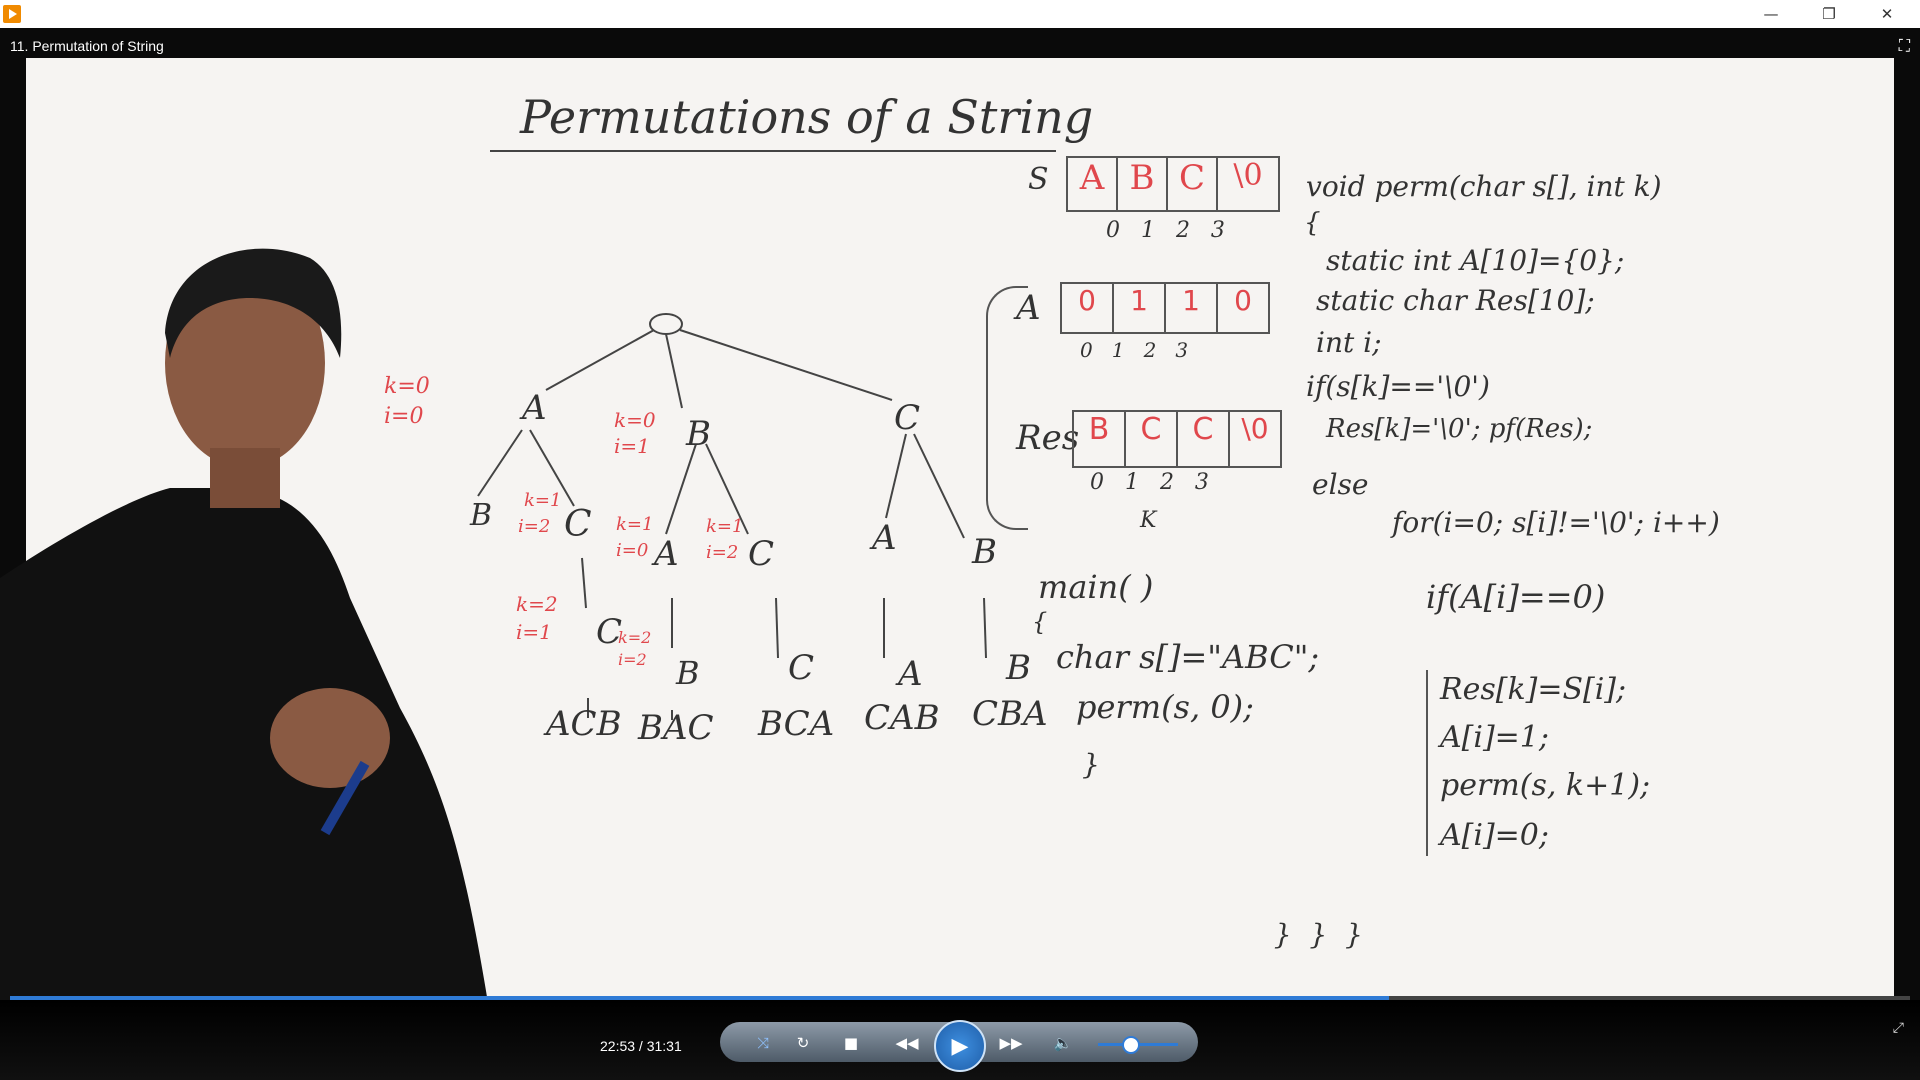  What do you see at coordinates (1340, 484) in the screenshot?
I see `code-line: else` at bounding box center [1340, 484].